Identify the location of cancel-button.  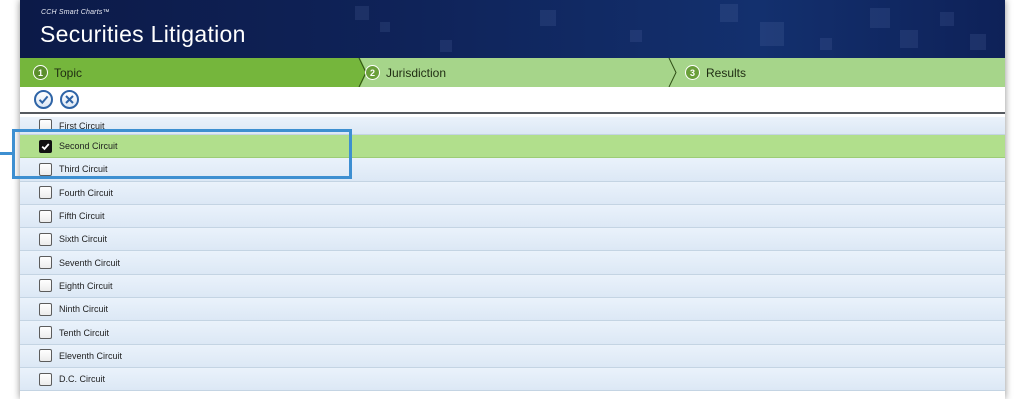
(69, 99).